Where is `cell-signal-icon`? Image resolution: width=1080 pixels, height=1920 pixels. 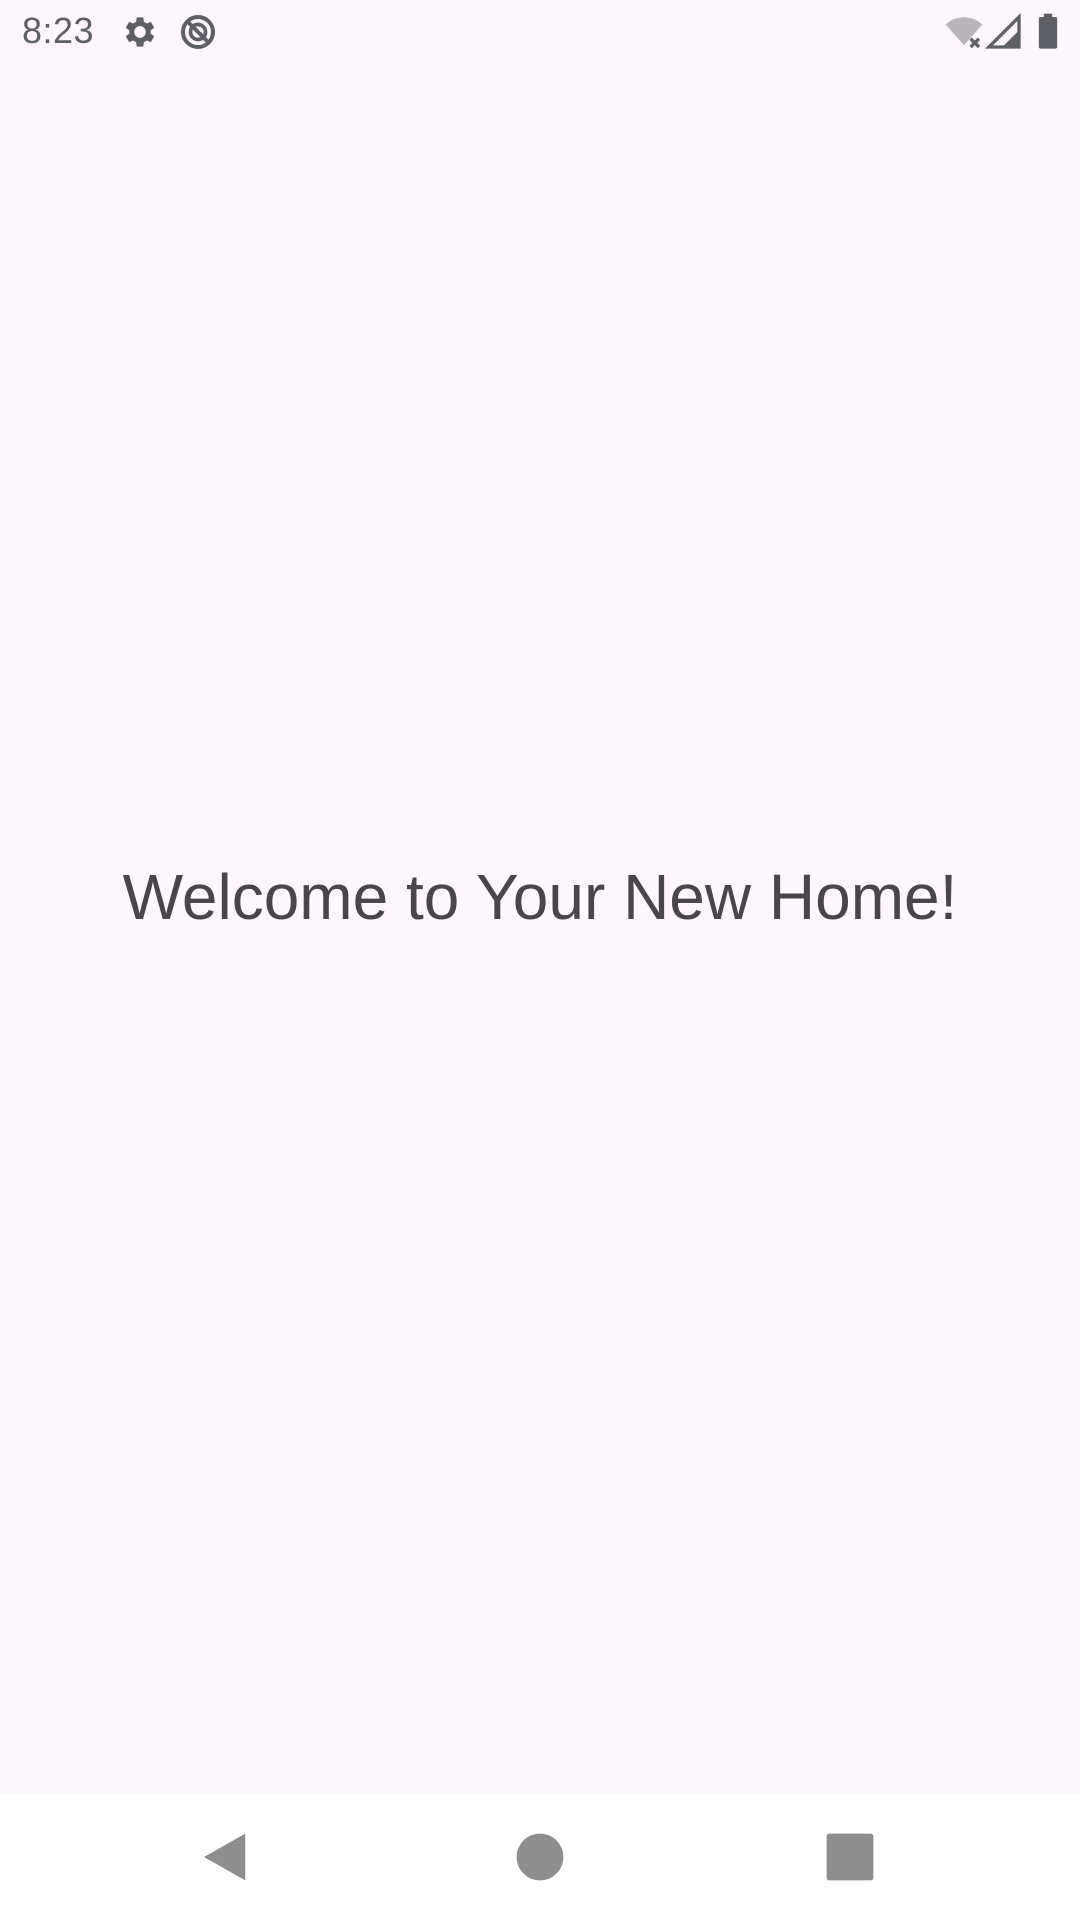 cell-signal-icon is located at coordinates (1004, 32).